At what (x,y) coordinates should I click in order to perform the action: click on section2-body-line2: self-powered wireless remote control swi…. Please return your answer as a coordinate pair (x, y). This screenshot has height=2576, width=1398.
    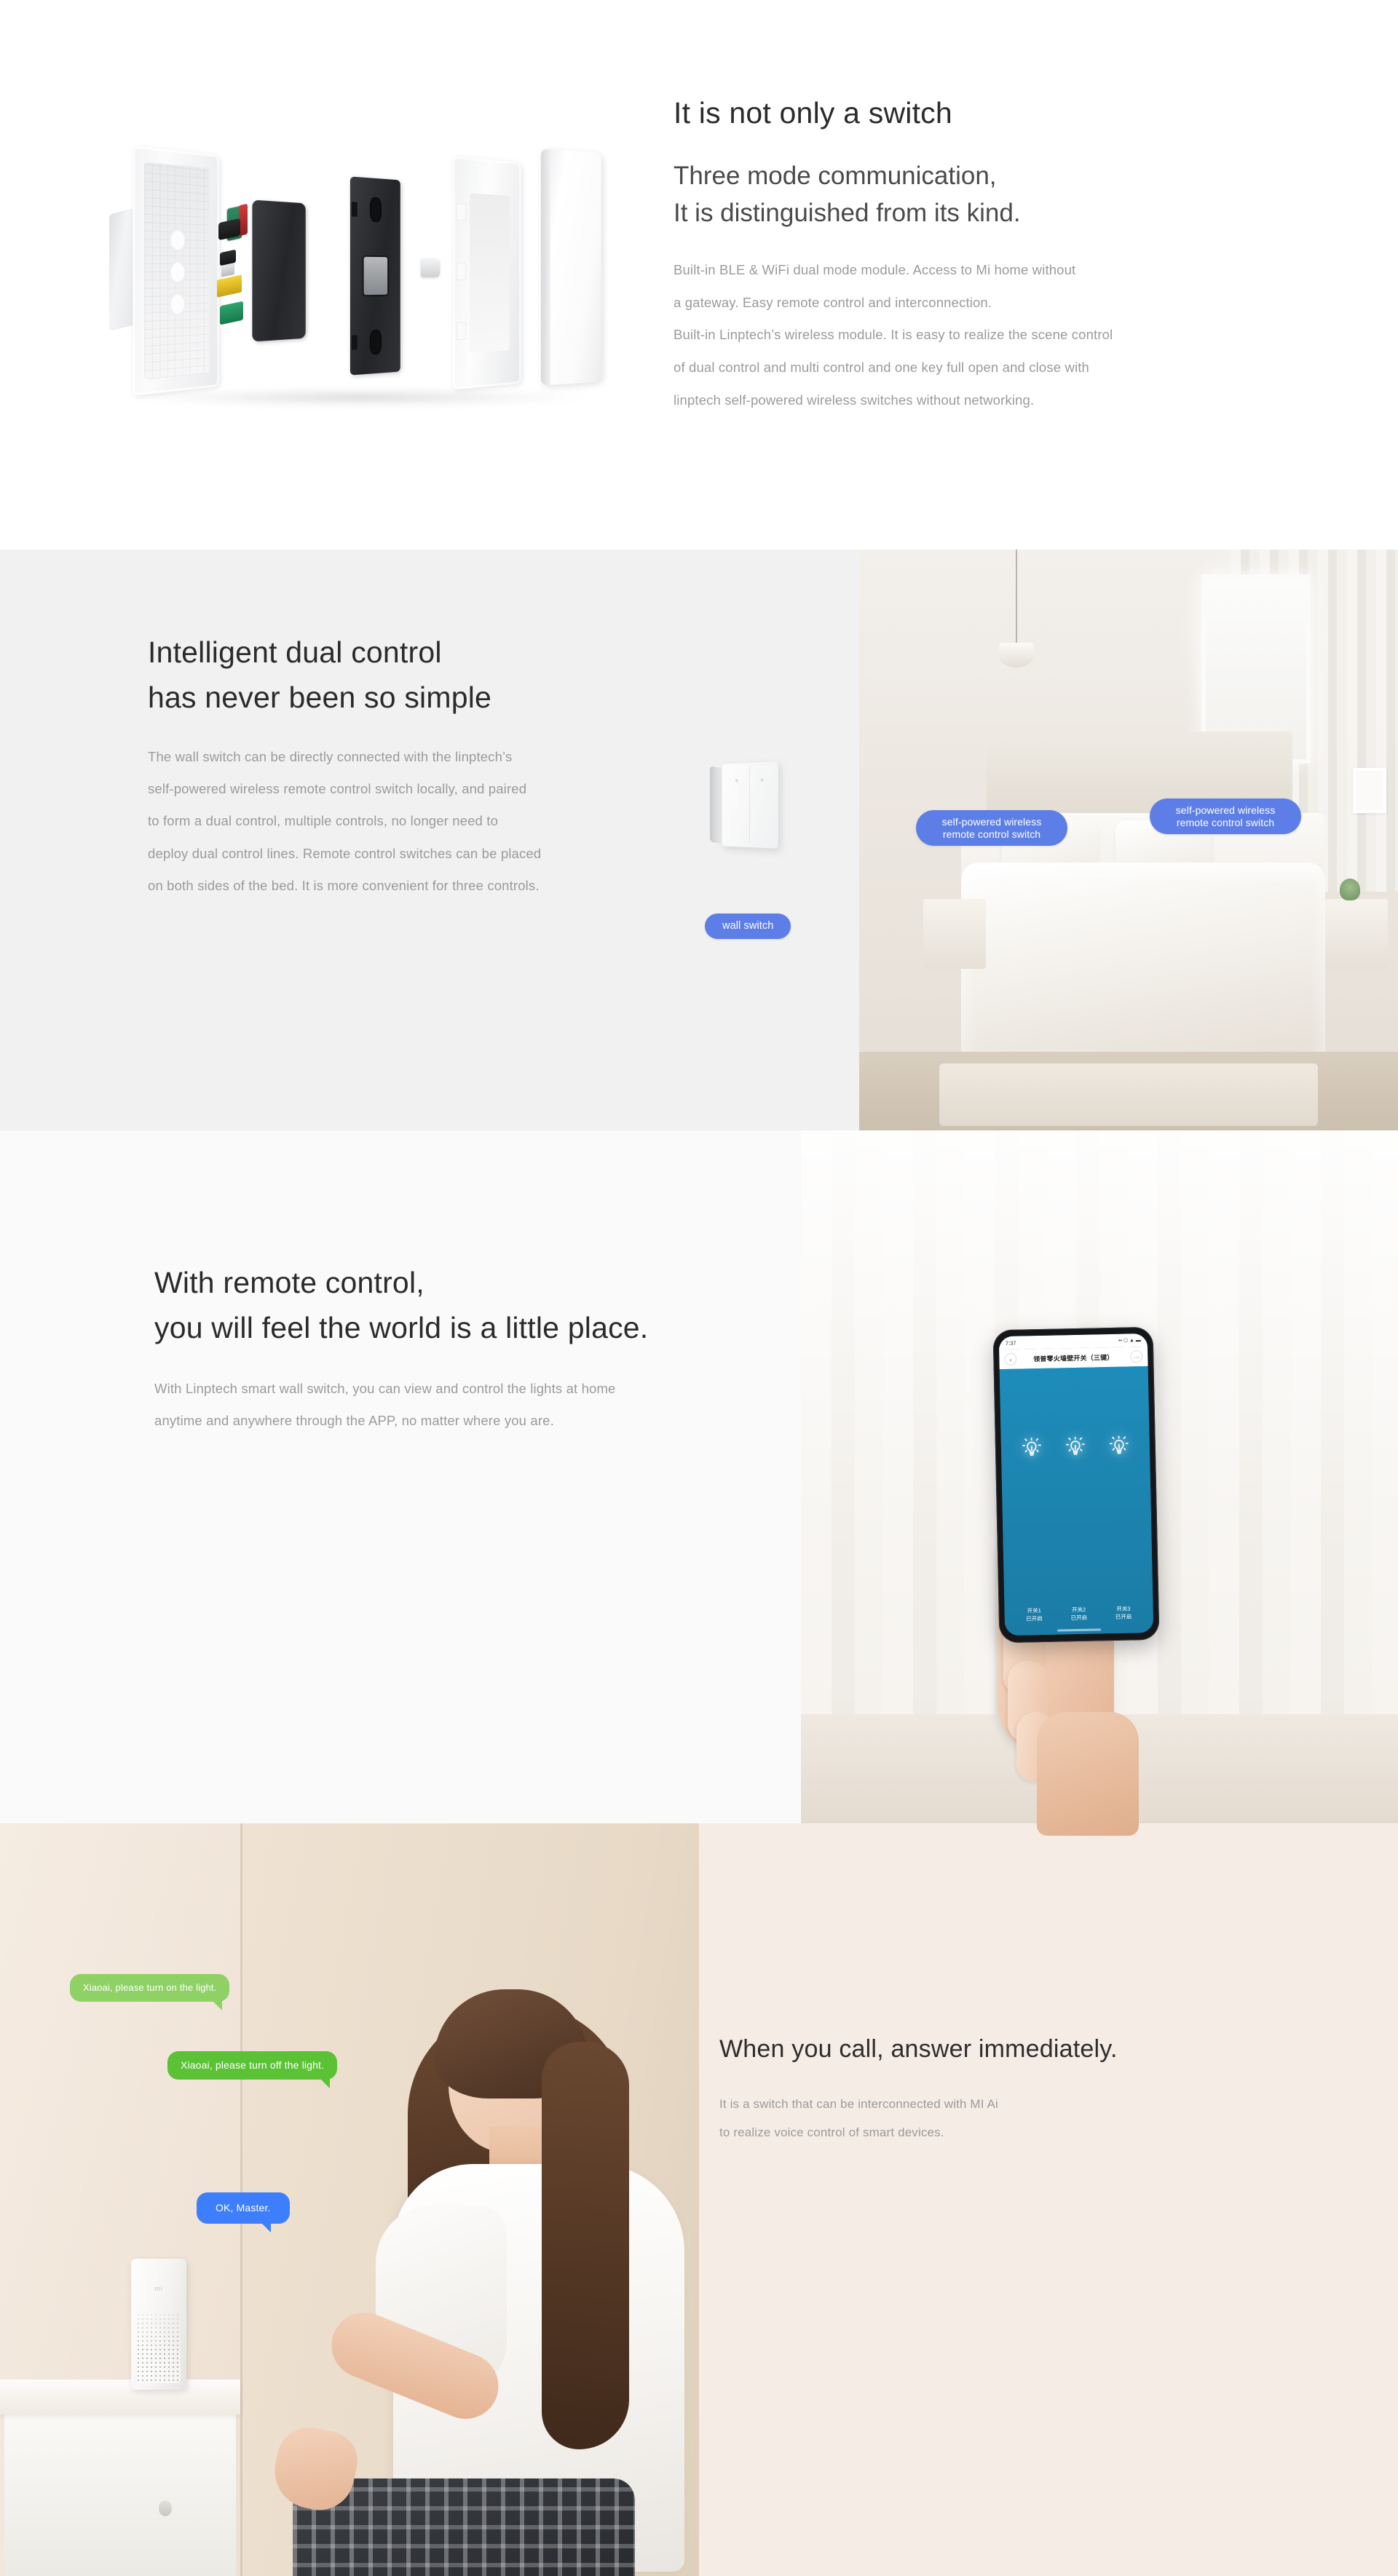
    Looking at the image, I should click on (337, 789).